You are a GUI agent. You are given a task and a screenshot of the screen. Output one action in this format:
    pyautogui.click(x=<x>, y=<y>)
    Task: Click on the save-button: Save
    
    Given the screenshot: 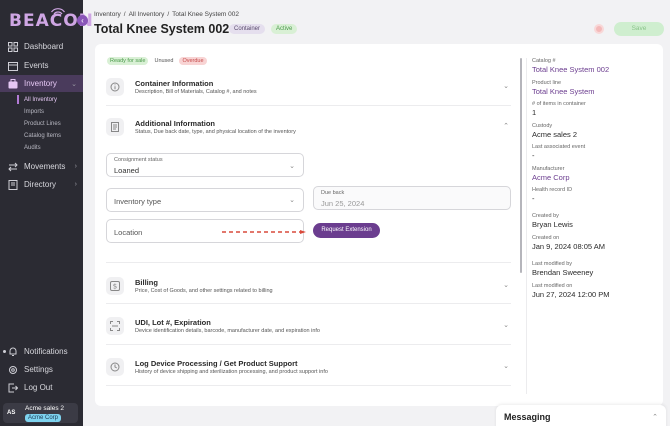 What is the action you would take?
    pyautogui.click(x=639, y=29)
    